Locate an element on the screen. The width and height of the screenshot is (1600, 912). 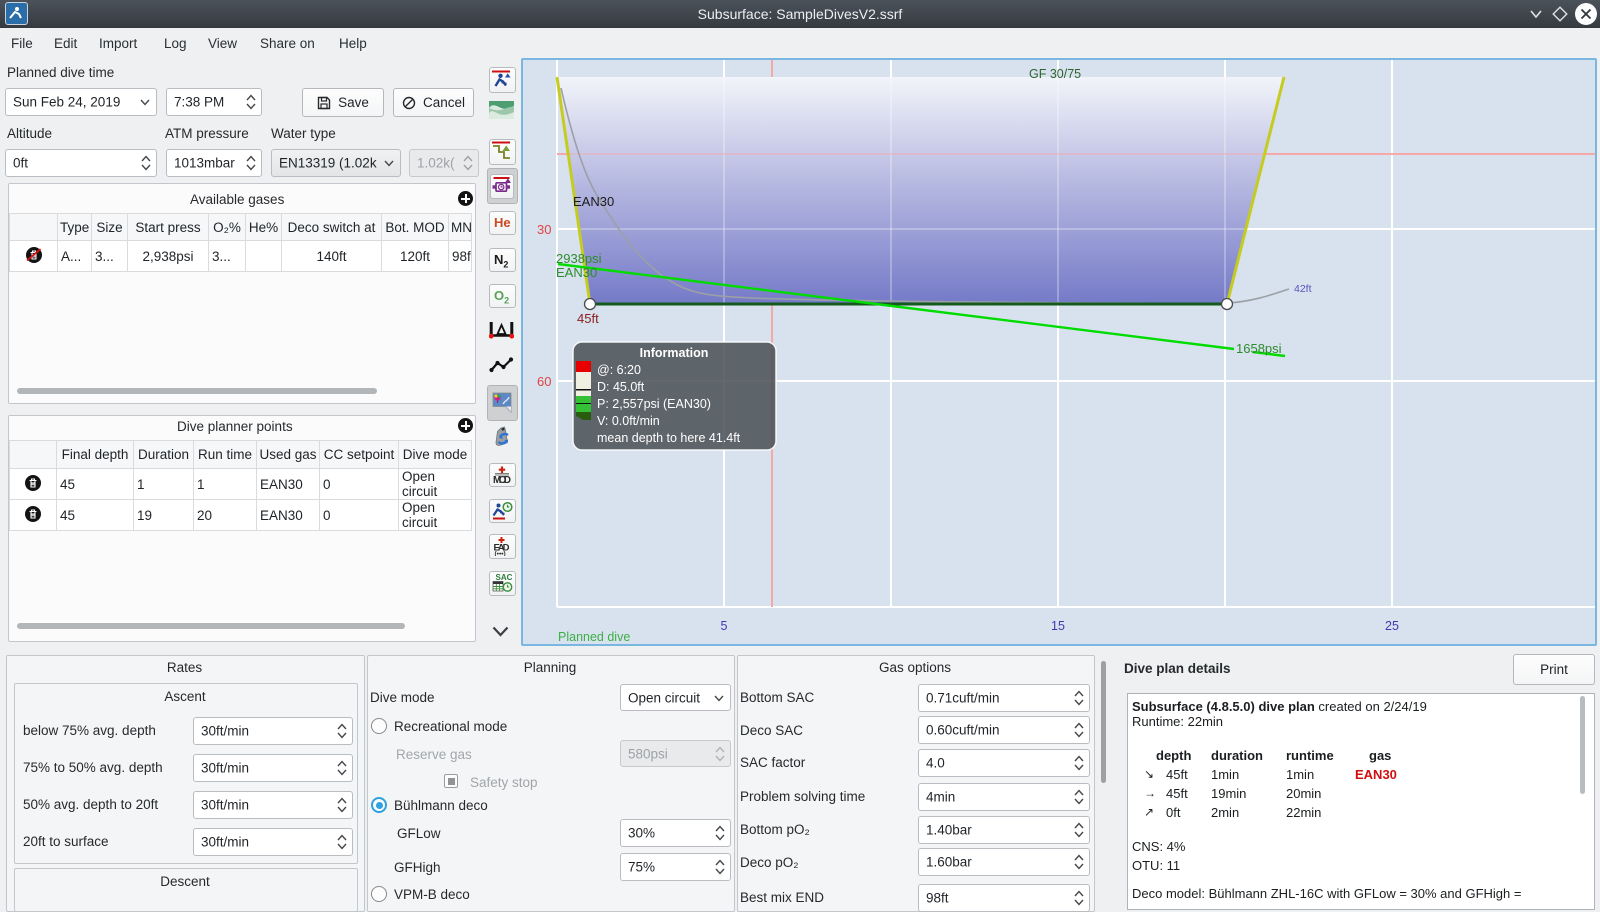
svg-text: D: 45.0ft is located at coordinates (621, 387).